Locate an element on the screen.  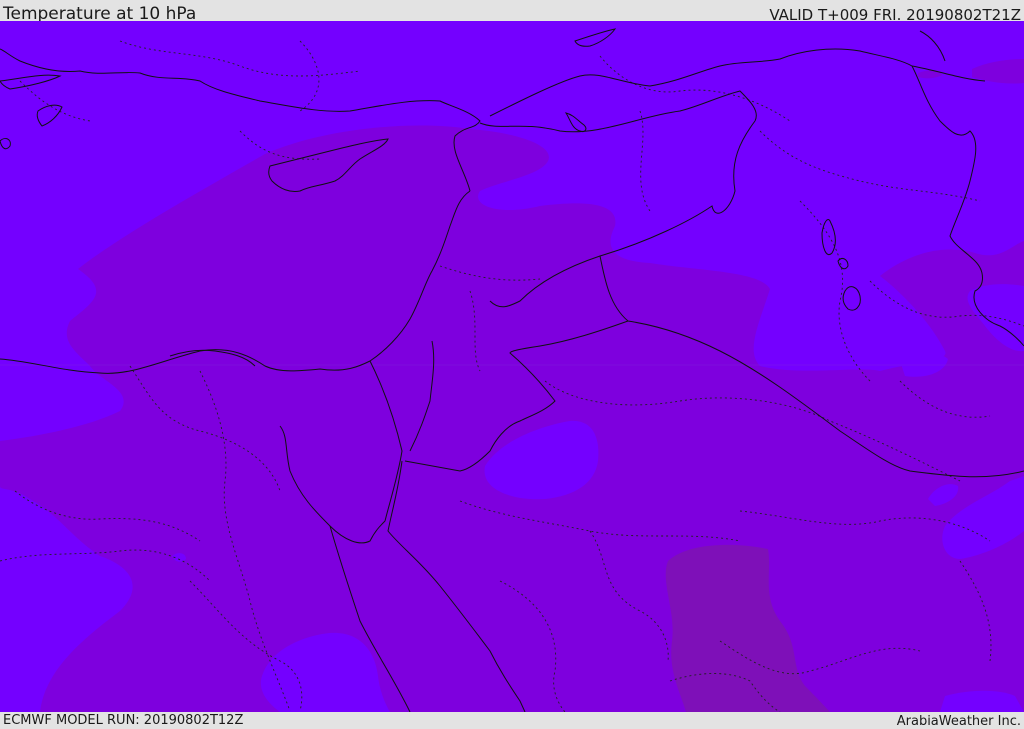
credit-label: ArabiaWeather Inc. is located at coordinates (958, 721).